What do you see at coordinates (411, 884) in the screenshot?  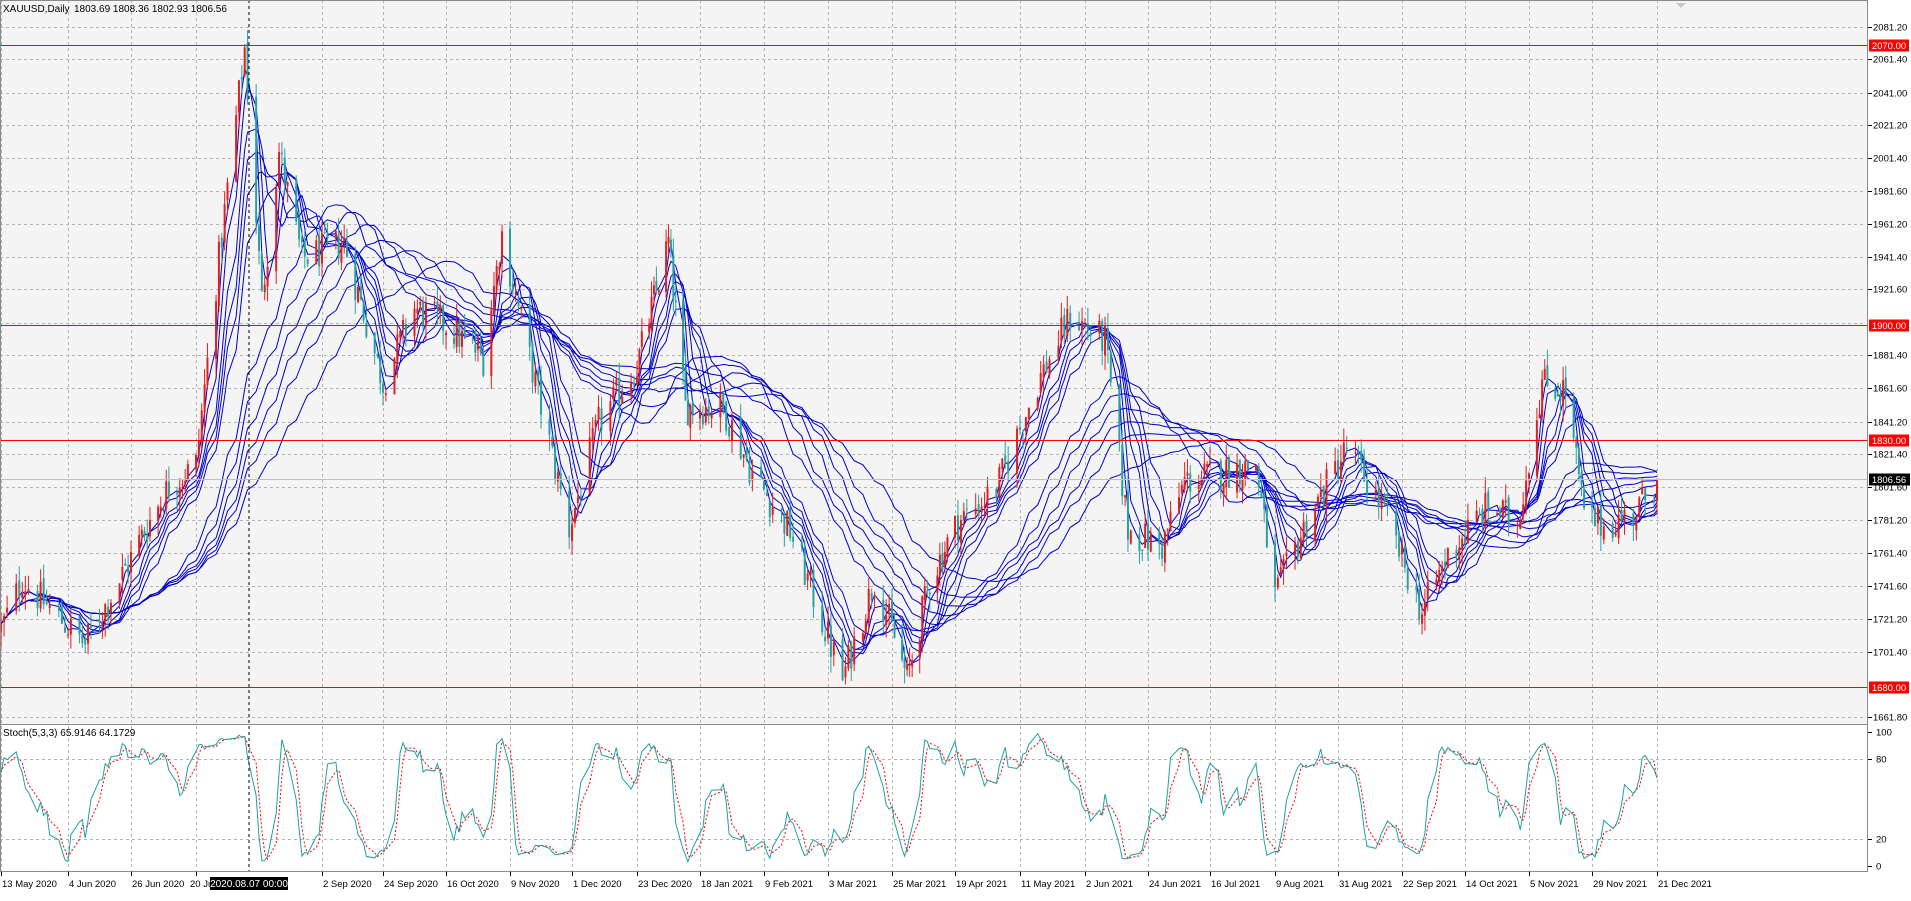 I see `time-tick-label: 24 Sep 2020` at bounding box center [411, 884].